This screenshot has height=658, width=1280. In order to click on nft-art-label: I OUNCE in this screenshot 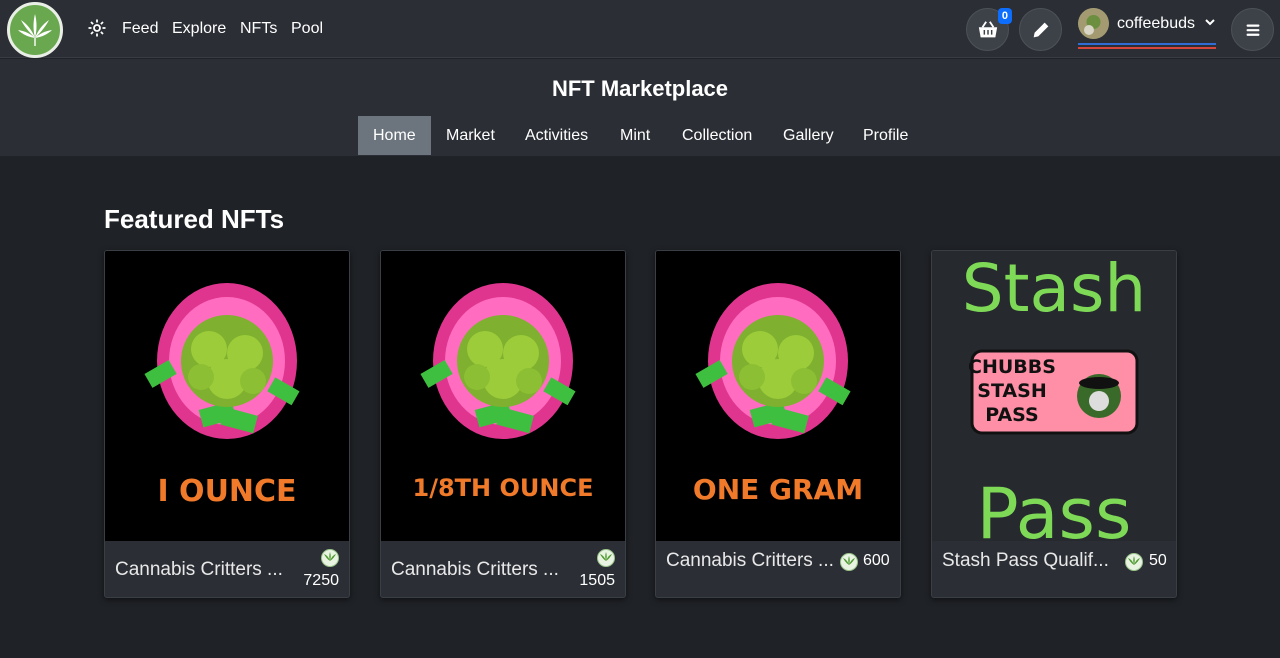, I will do `click(226, 491)`.